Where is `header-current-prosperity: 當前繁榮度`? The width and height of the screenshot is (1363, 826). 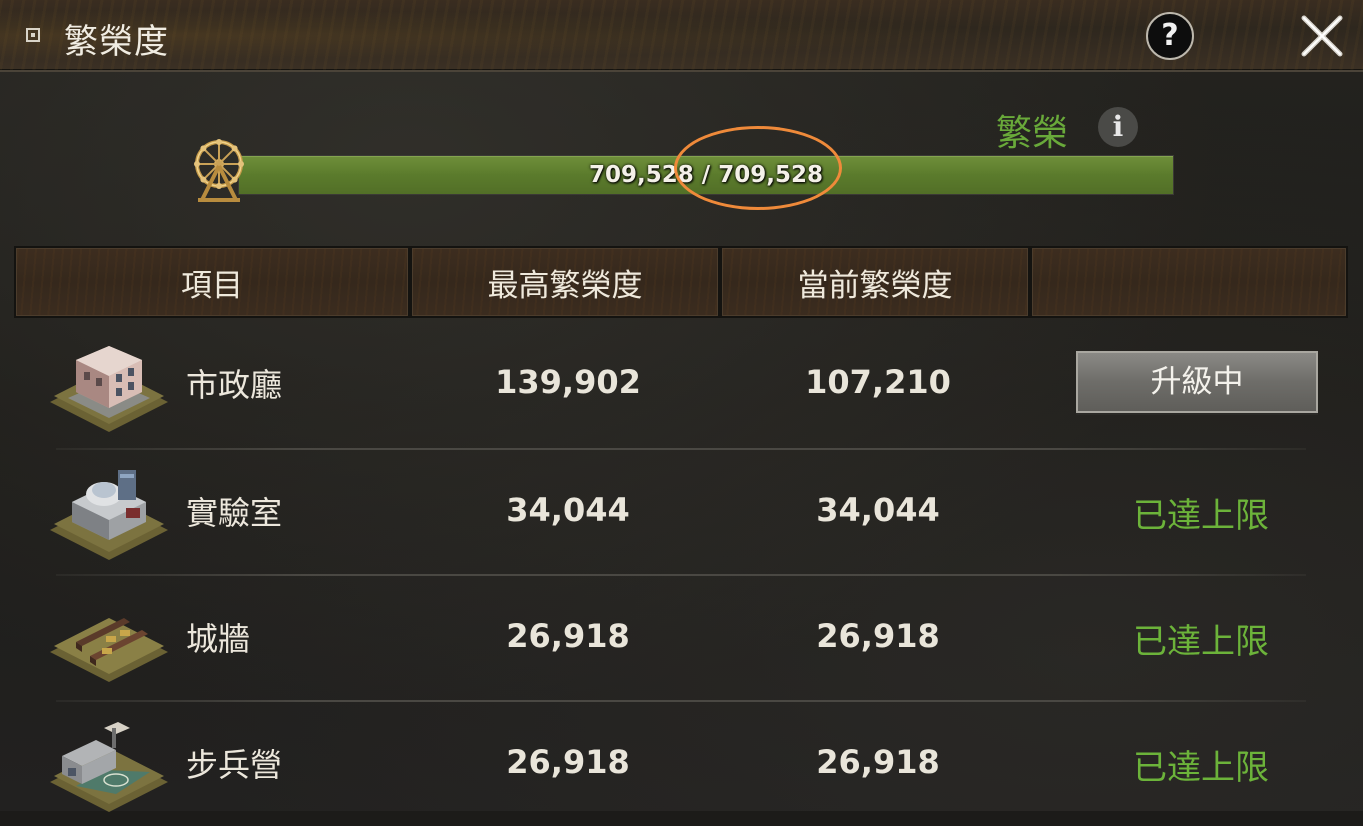
header-current-prosperity: 當前繁榮度 is located at coordinates (875, 282).